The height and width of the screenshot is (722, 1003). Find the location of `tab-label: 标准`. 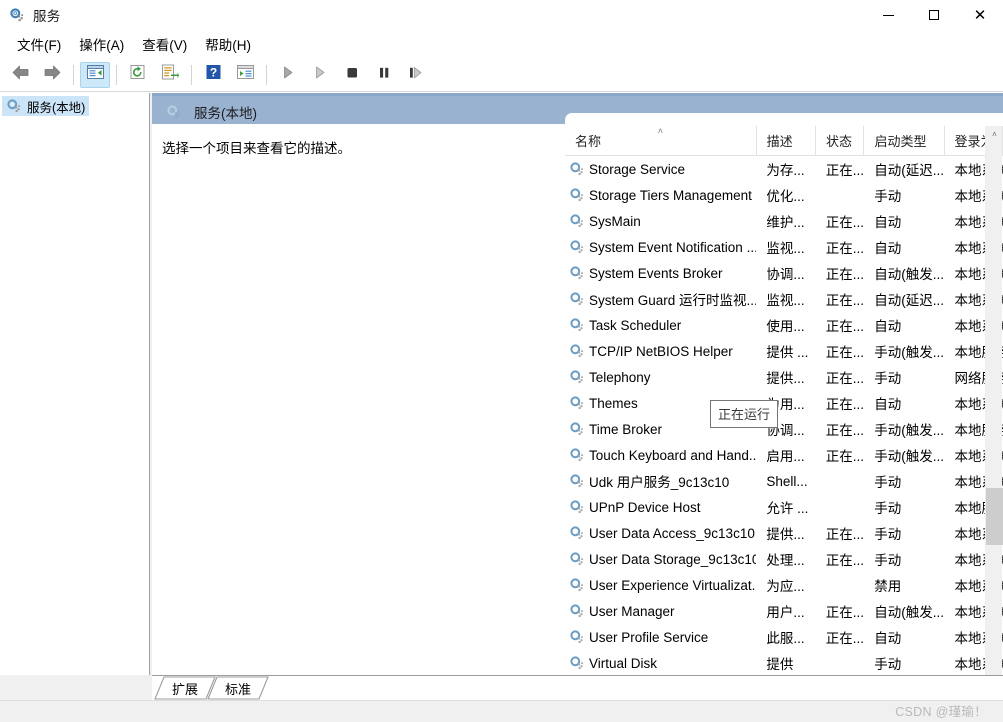

tab-label: 标准 is located at coordinates (237, 689).